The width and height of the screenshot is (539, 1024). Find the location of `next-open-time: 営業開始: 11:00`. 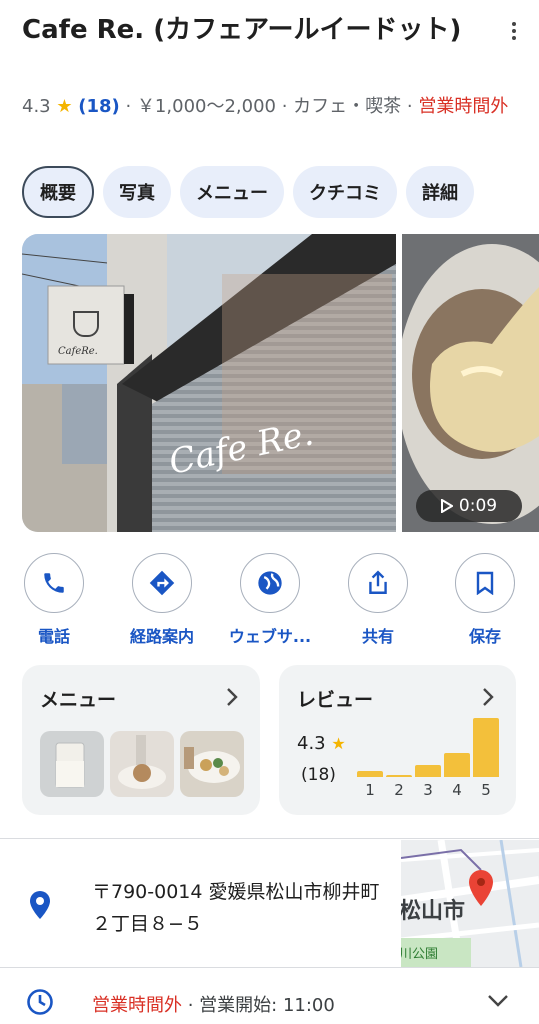

next-open-time: 営業開始: 11:00 is located at coordinates (267, 1005).